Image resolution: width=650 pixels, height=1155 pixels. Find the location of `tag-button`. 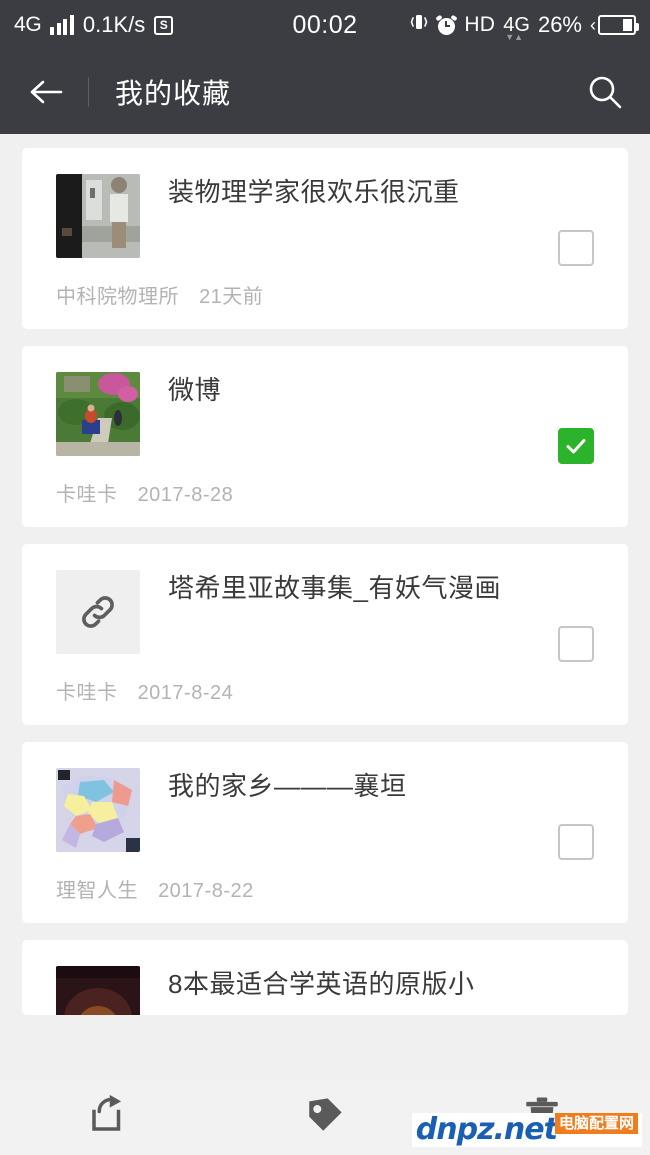

tag-button is located at coordinates (325, 1117).